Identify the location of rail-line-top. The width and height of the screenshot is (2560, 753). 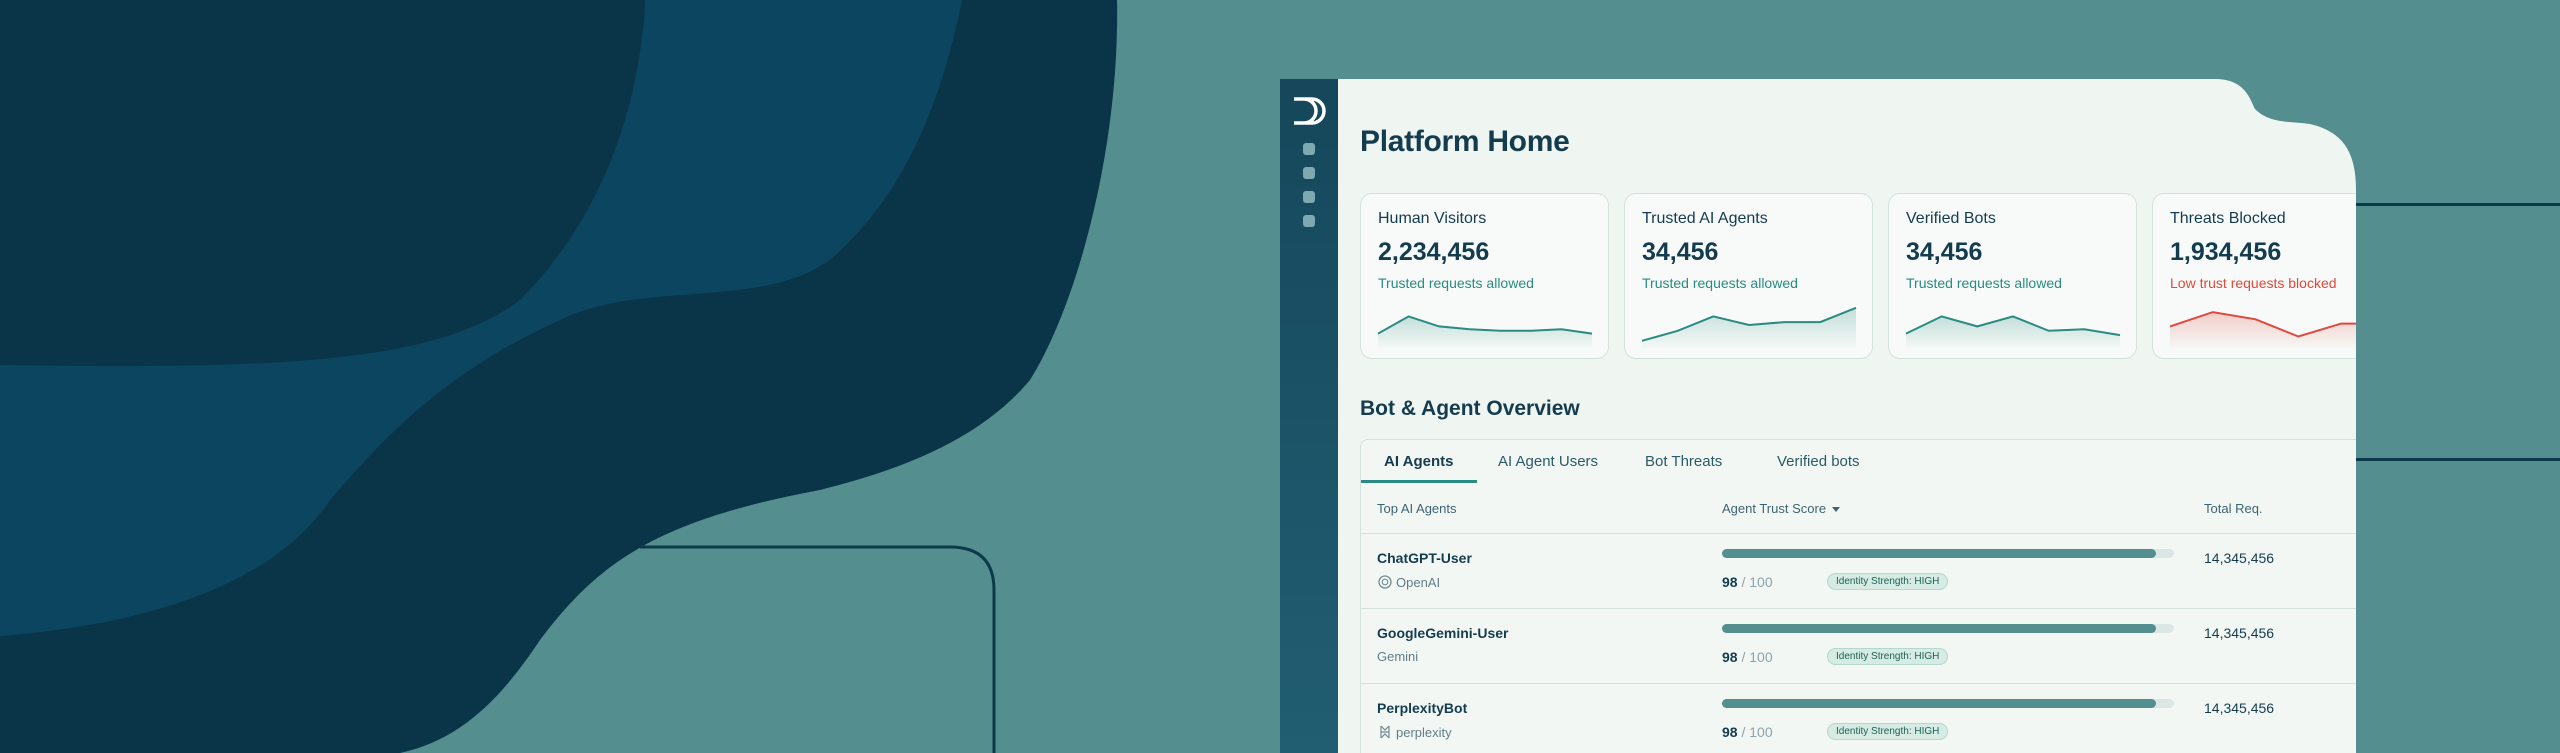
(2458, 204).